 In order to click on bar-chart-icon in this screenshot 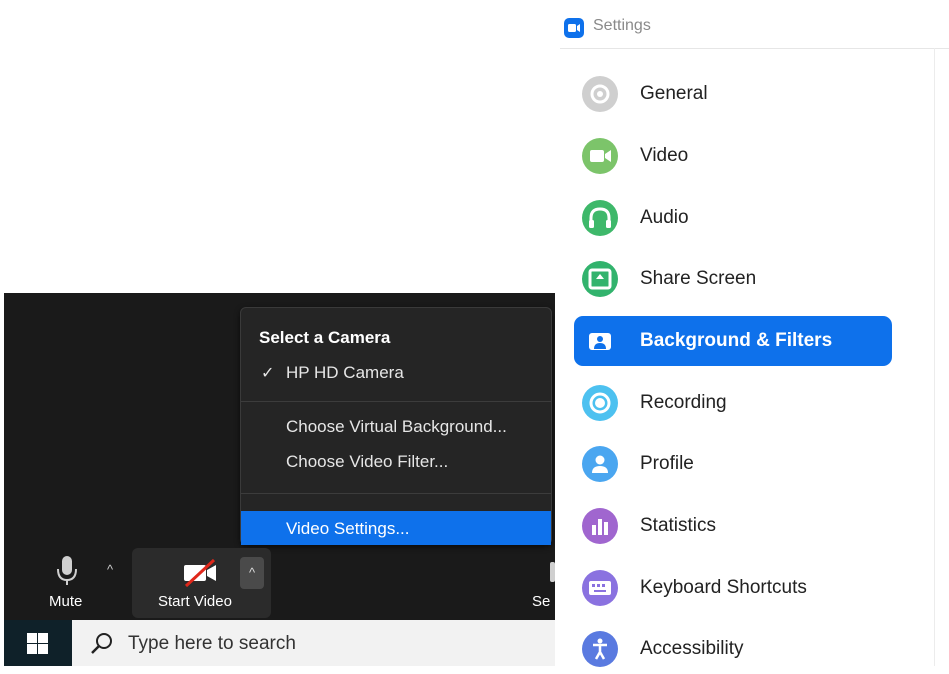, I will do `click(600, 526)`.